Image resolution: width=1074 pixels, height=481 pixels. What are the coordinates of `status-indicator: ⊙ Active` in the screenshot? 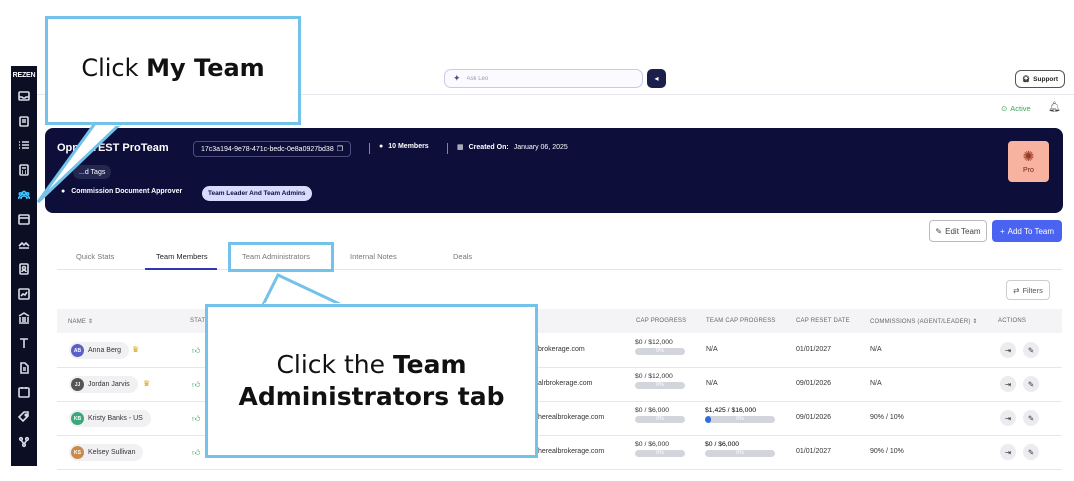 It's located at (1016, 108).